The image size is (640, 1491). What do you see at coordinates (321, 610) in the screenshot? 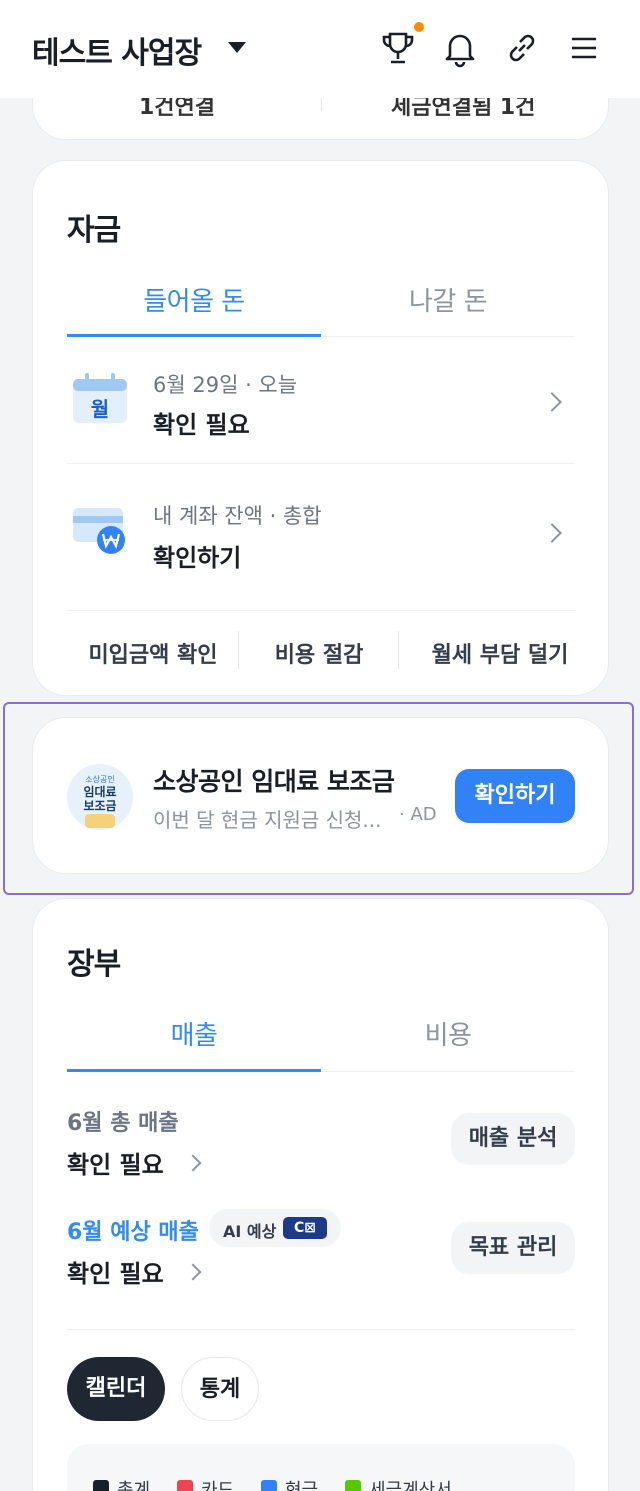
I see `row-divider` at bounding box center [321, 610].